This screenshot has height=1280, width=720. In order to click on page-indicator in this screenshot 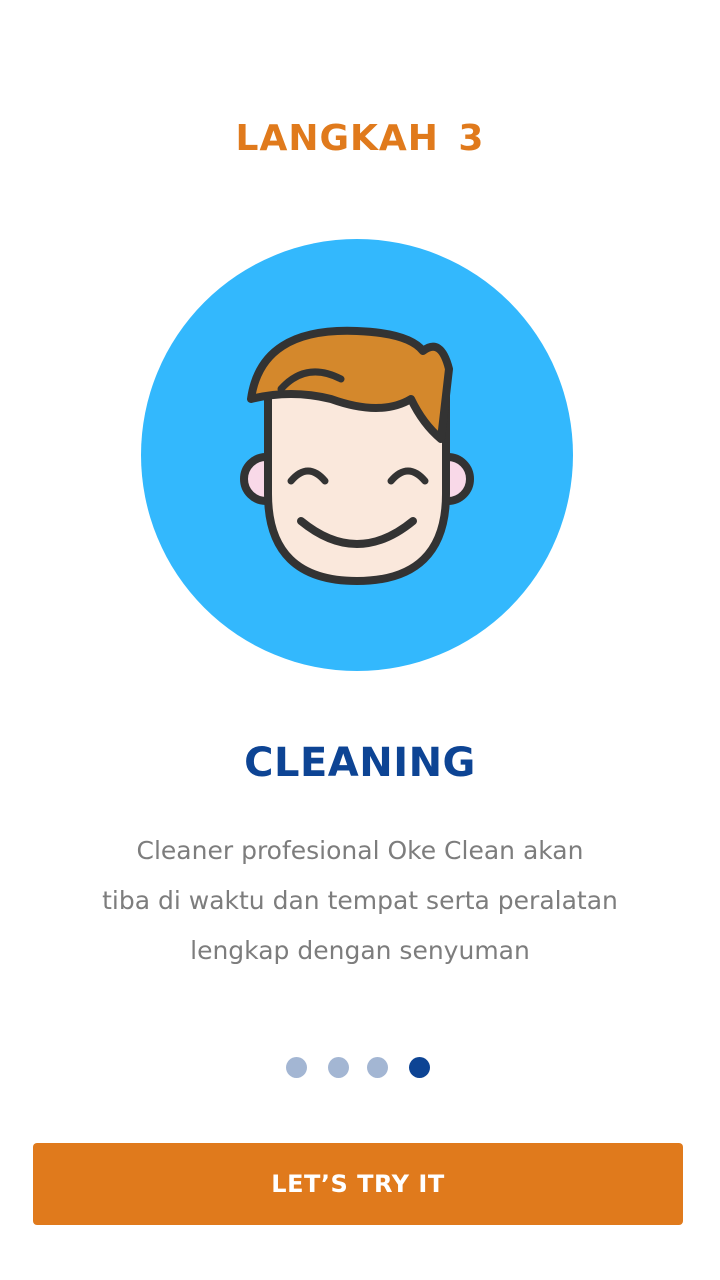, I will do `click(360, 1068)`.